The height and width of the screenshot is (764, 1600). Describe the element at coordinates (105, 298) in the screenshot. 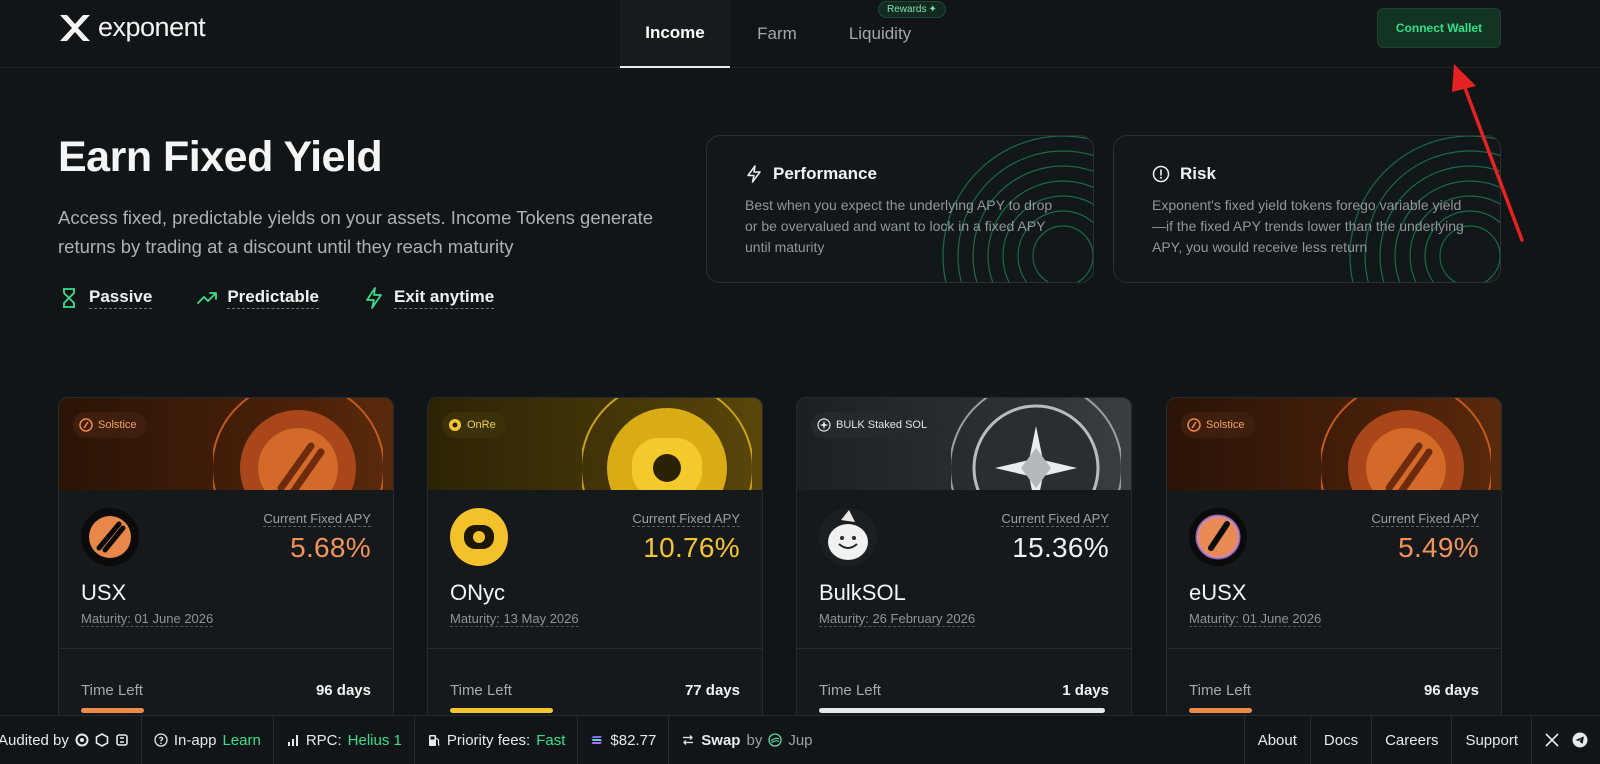

I see `feature-passive: Passive` at that location.